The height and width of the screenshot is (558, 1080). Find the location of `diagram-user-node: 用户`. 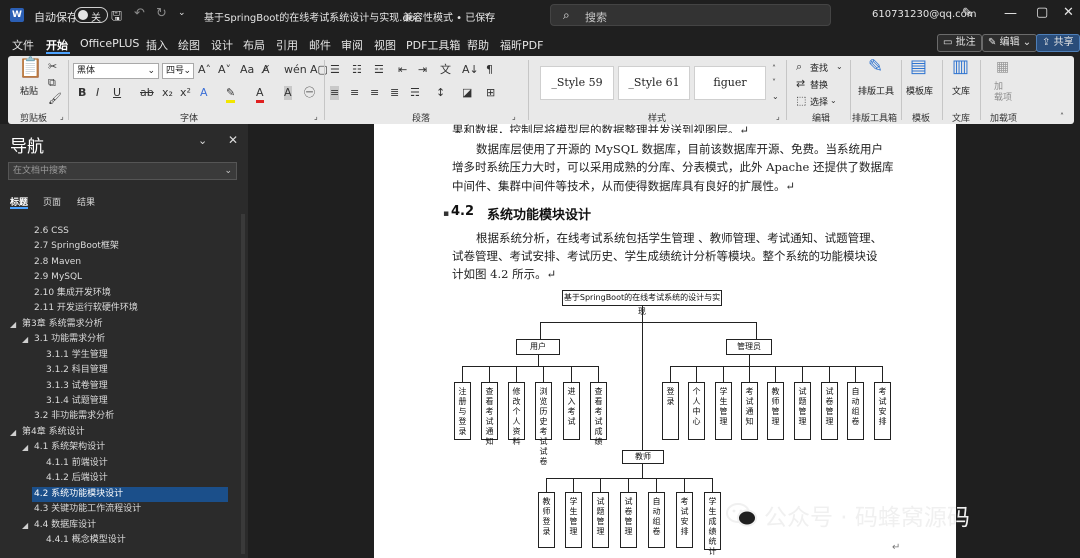

diagram-user-node: 用户 is located at coordinates (538, 347).